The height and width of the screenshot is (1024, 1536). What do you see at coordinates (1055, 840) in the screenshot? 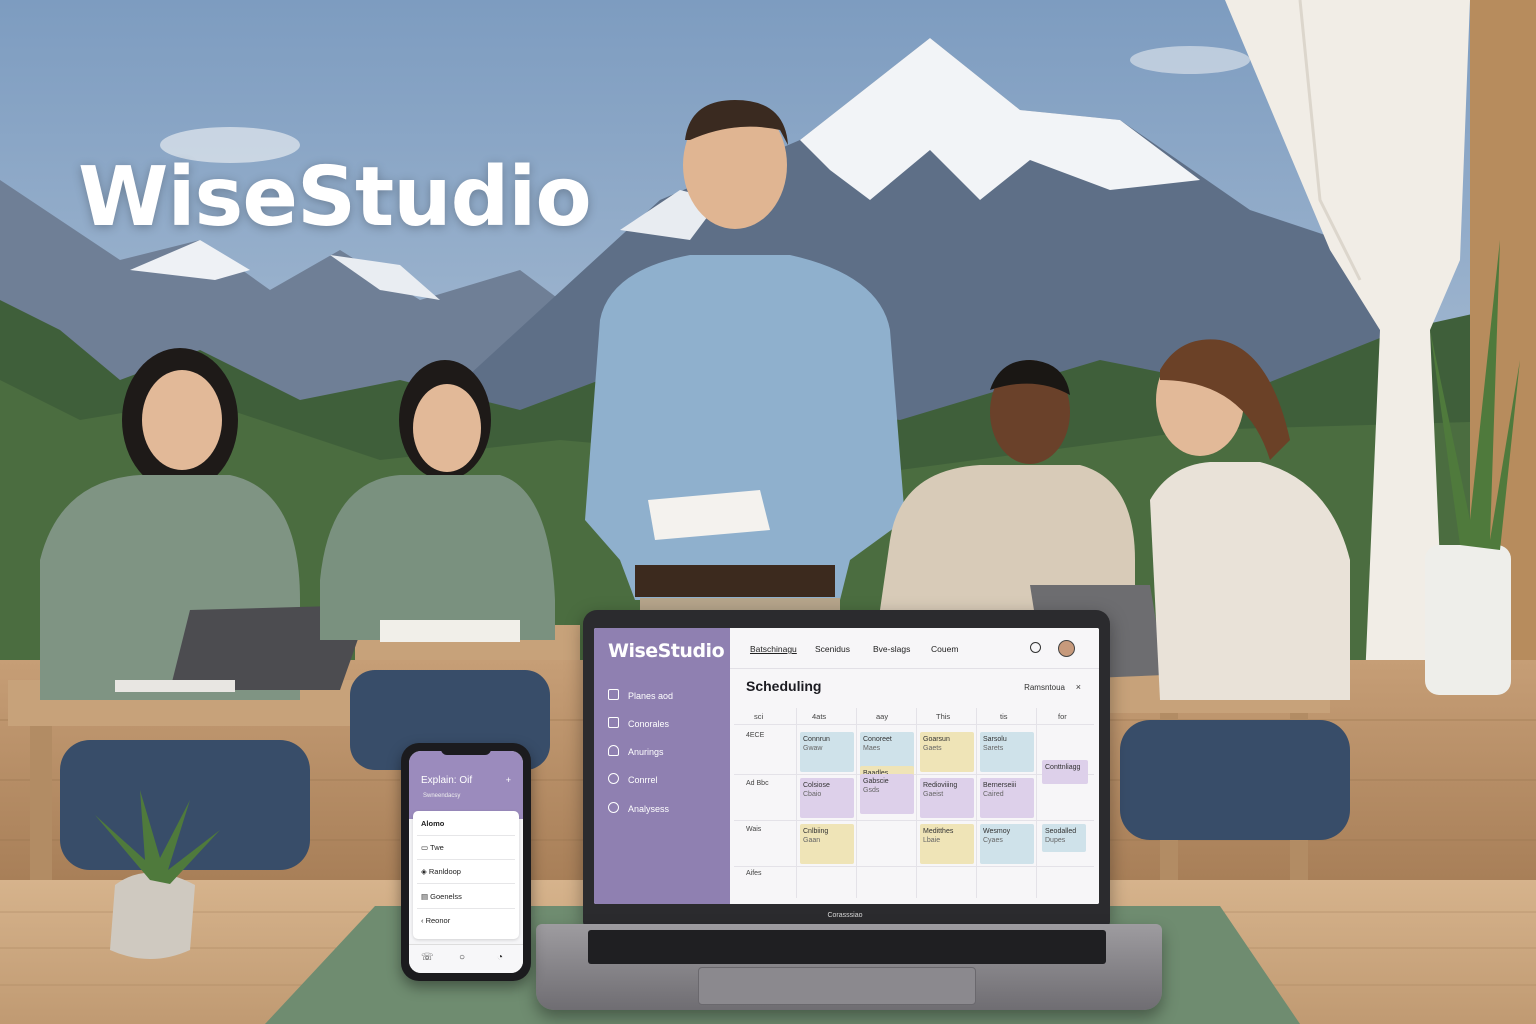
I see `event-detail: Dupes` at bounding box center [1055, 840].